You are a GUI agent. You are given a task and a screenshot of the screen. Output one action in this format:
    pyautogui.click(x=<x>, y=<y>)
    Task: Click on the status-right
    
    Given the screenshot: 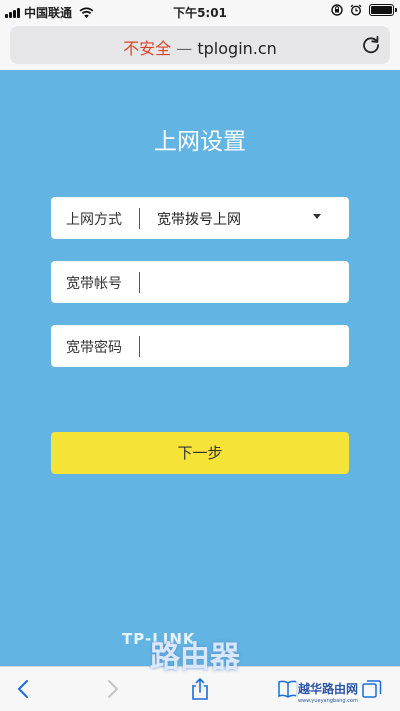 What is the action you would take?
    pyautogui.click(x=364, y=10)
    